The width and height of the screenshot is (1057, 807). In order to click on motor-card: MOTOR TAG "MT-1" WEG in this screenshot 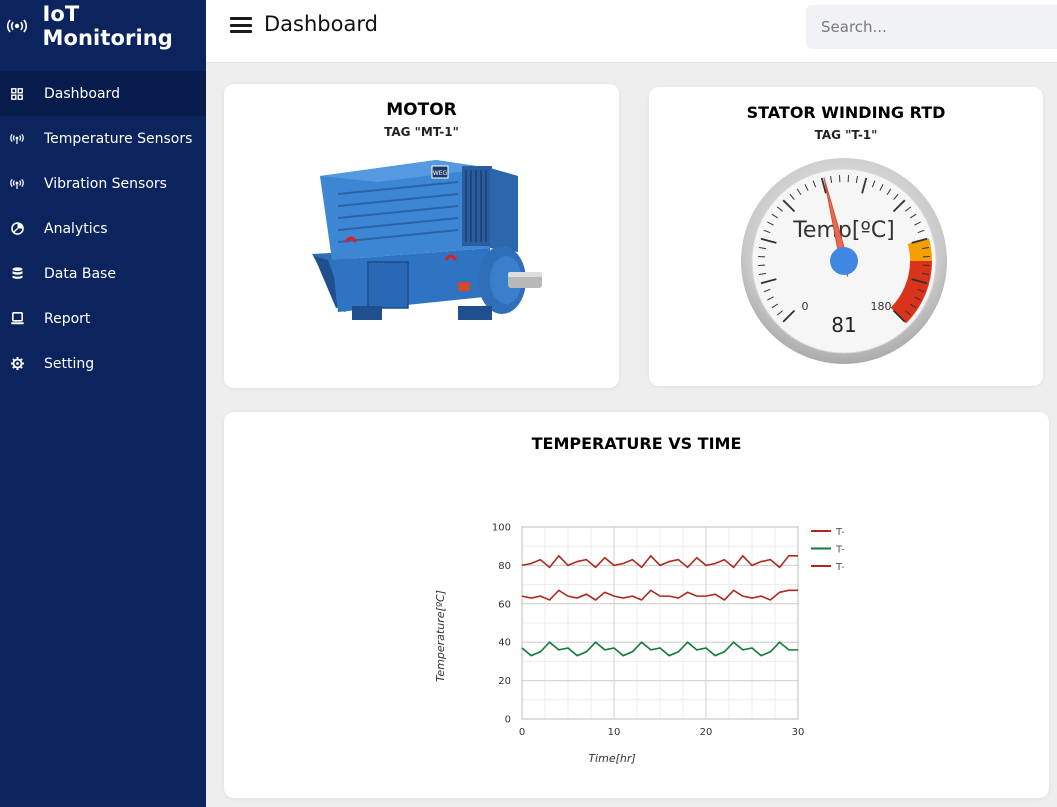, I will do `click(421, 236)`.